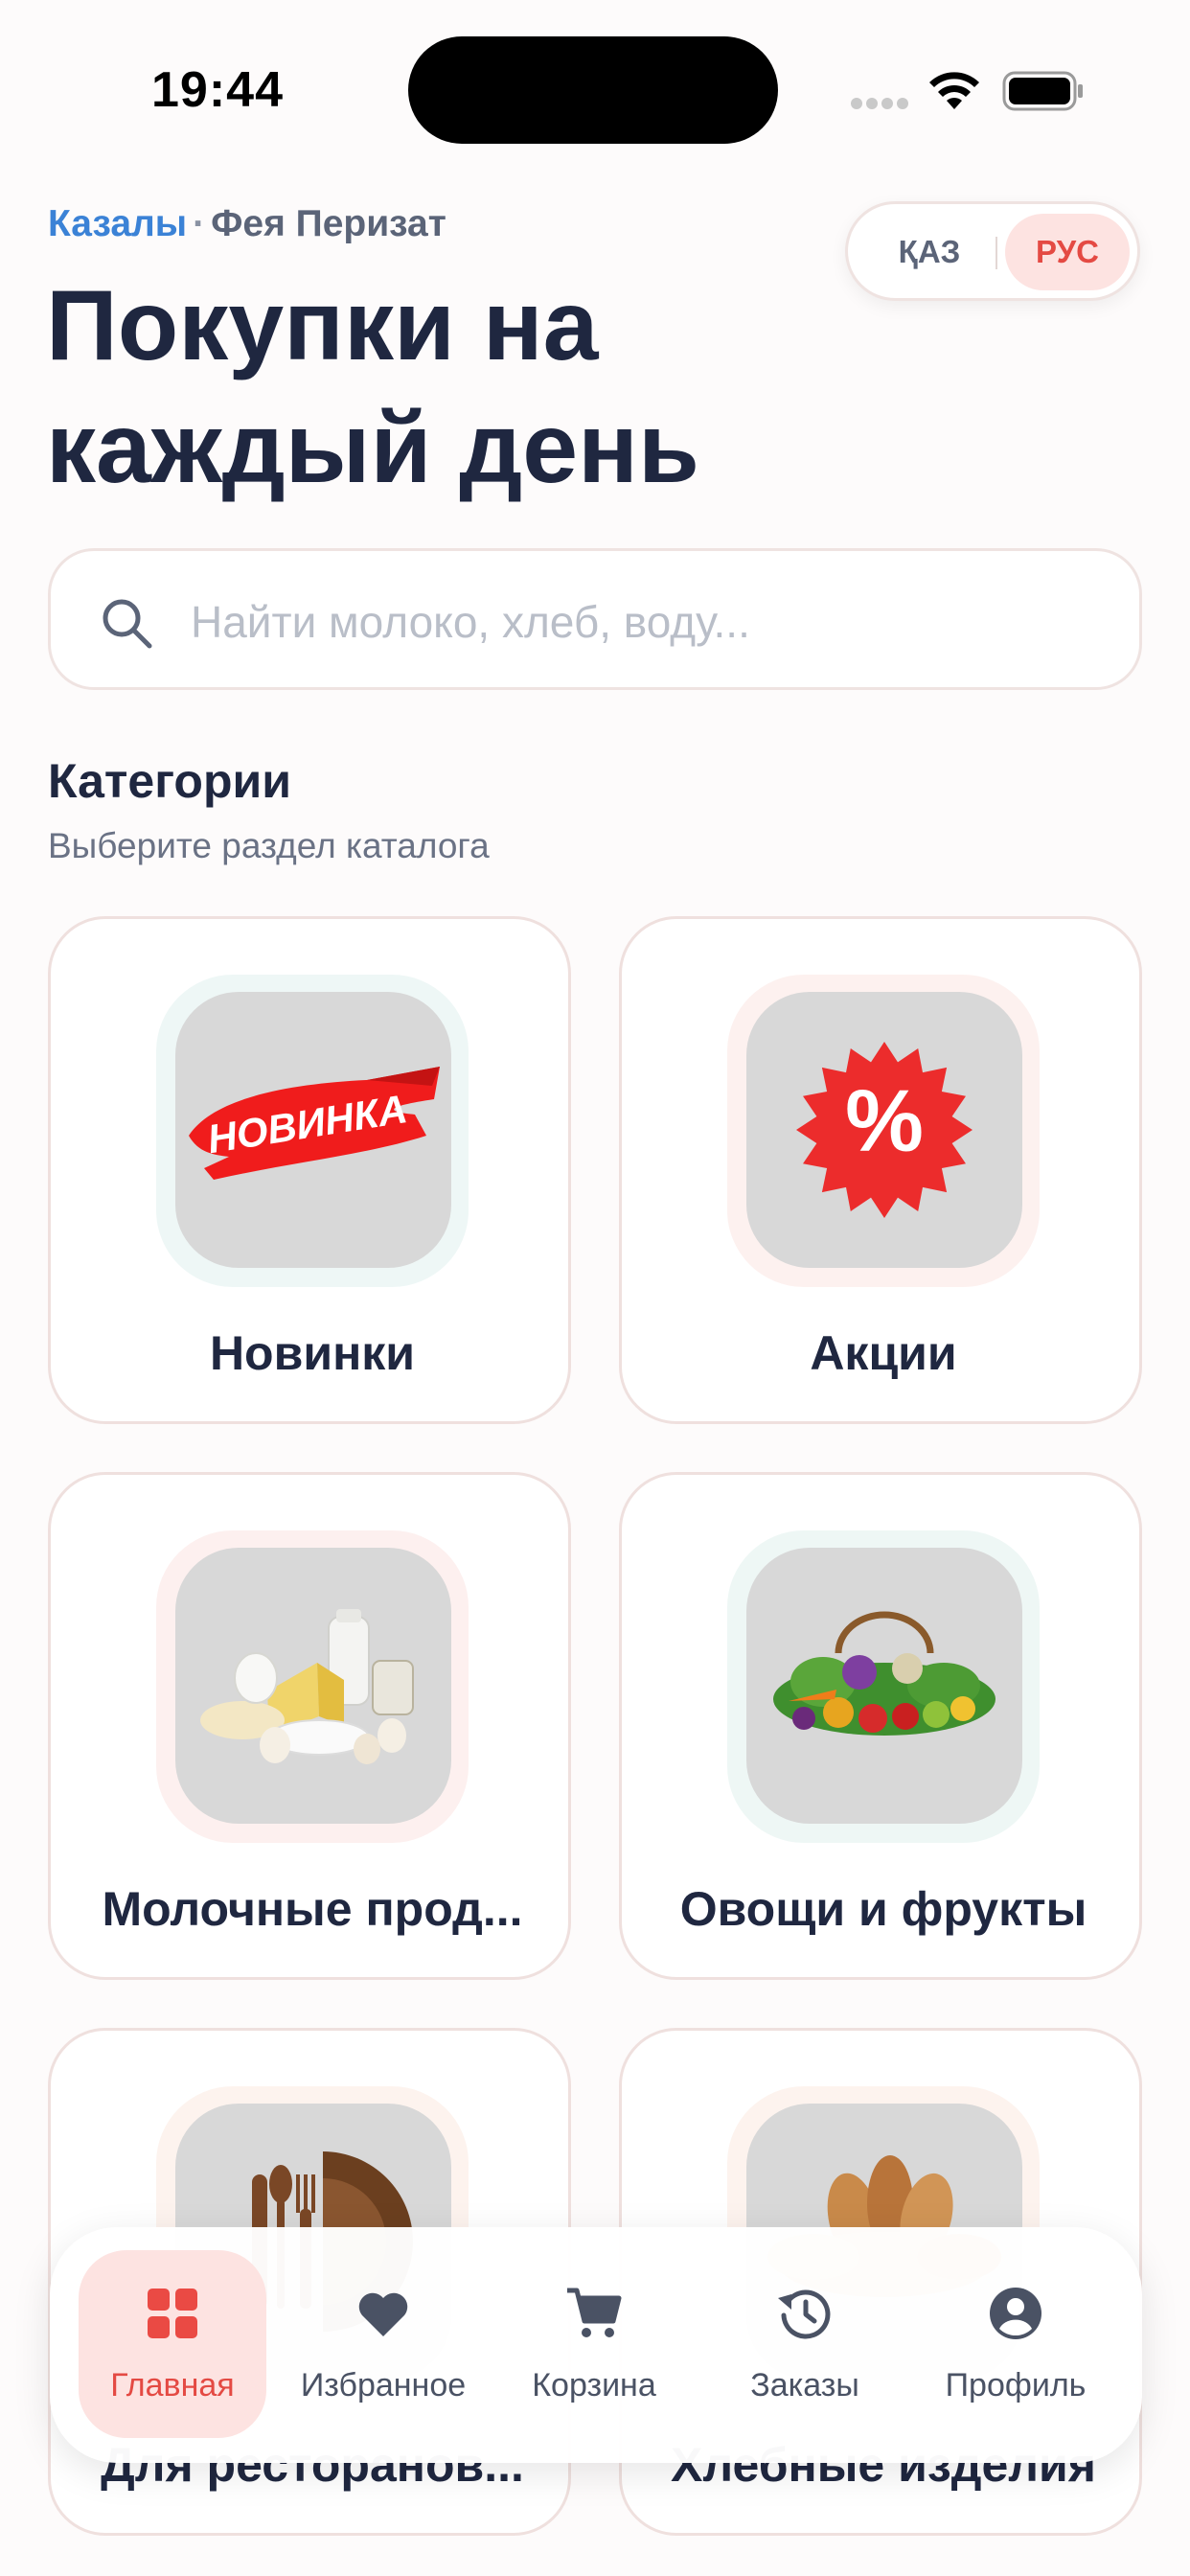  Describe the element at coordinates (805, 2344) in the screenshot. I see `nav-item-orders: Заказы` at that location.